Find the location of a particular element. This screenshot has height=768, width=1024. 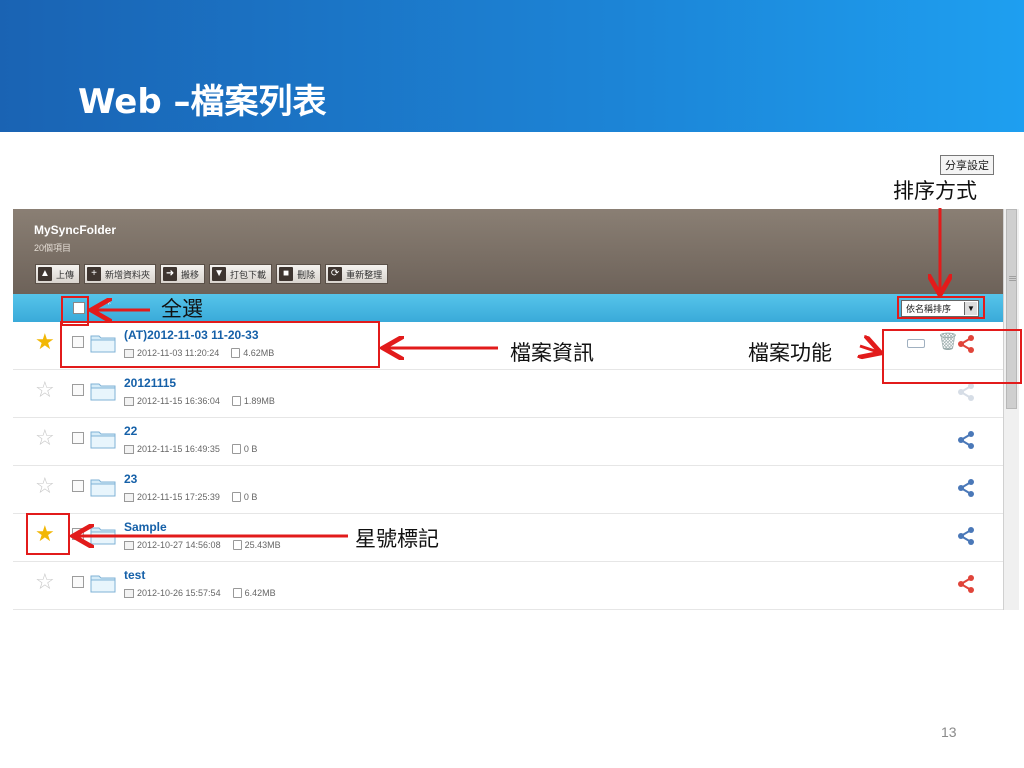

callout-box-file-functions is located at coordinates (952, 356).